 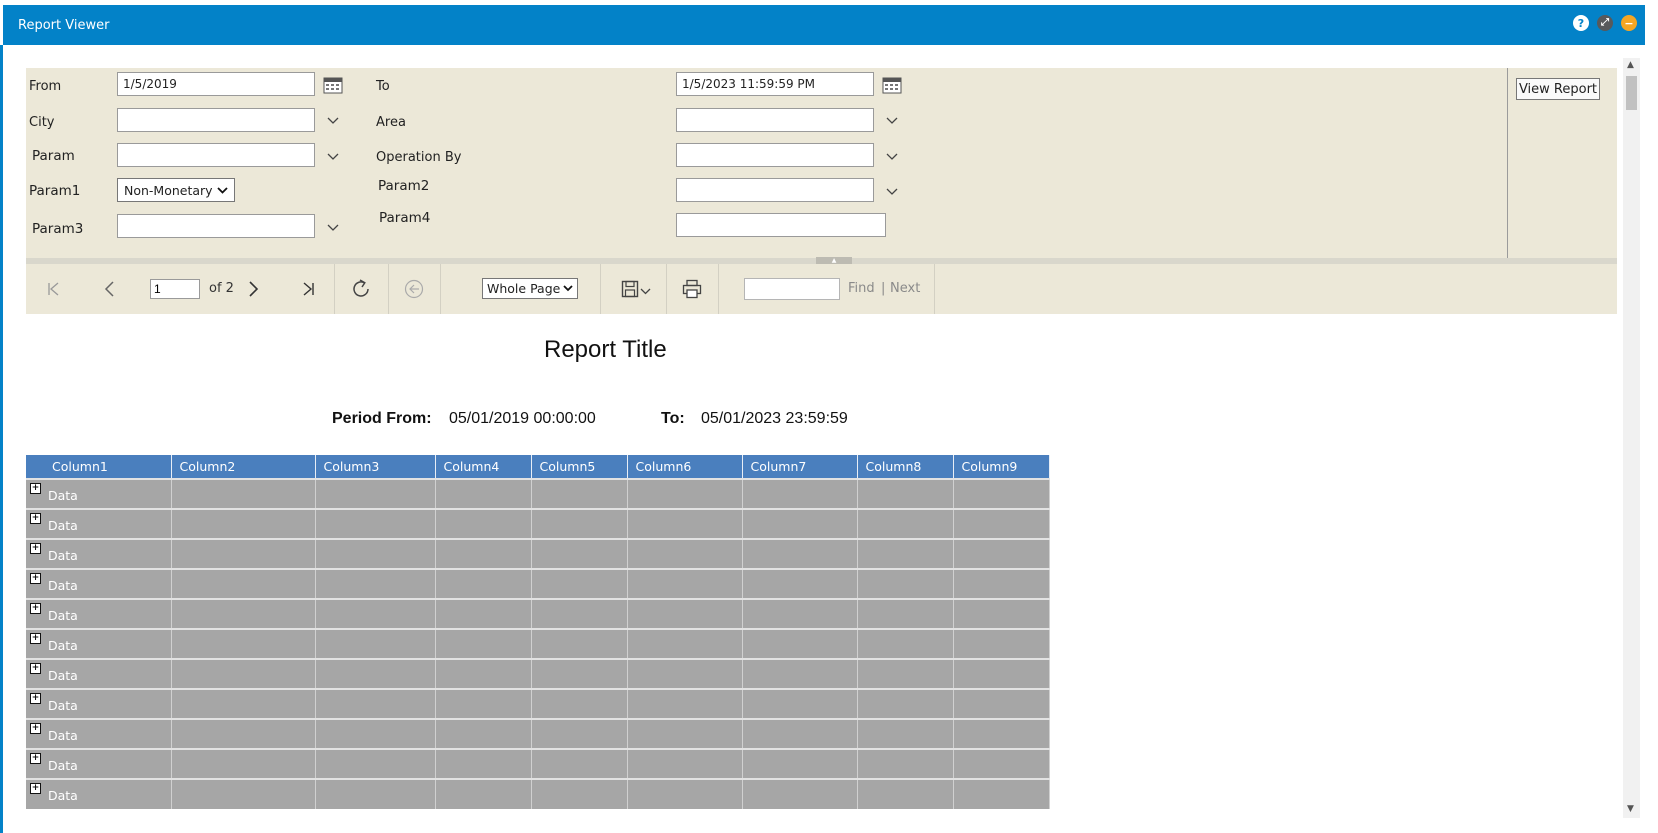 What do you see at coordinates (861, 288) in the screenshot?
I see `find-button: Find` at bounding box center [861, 288].